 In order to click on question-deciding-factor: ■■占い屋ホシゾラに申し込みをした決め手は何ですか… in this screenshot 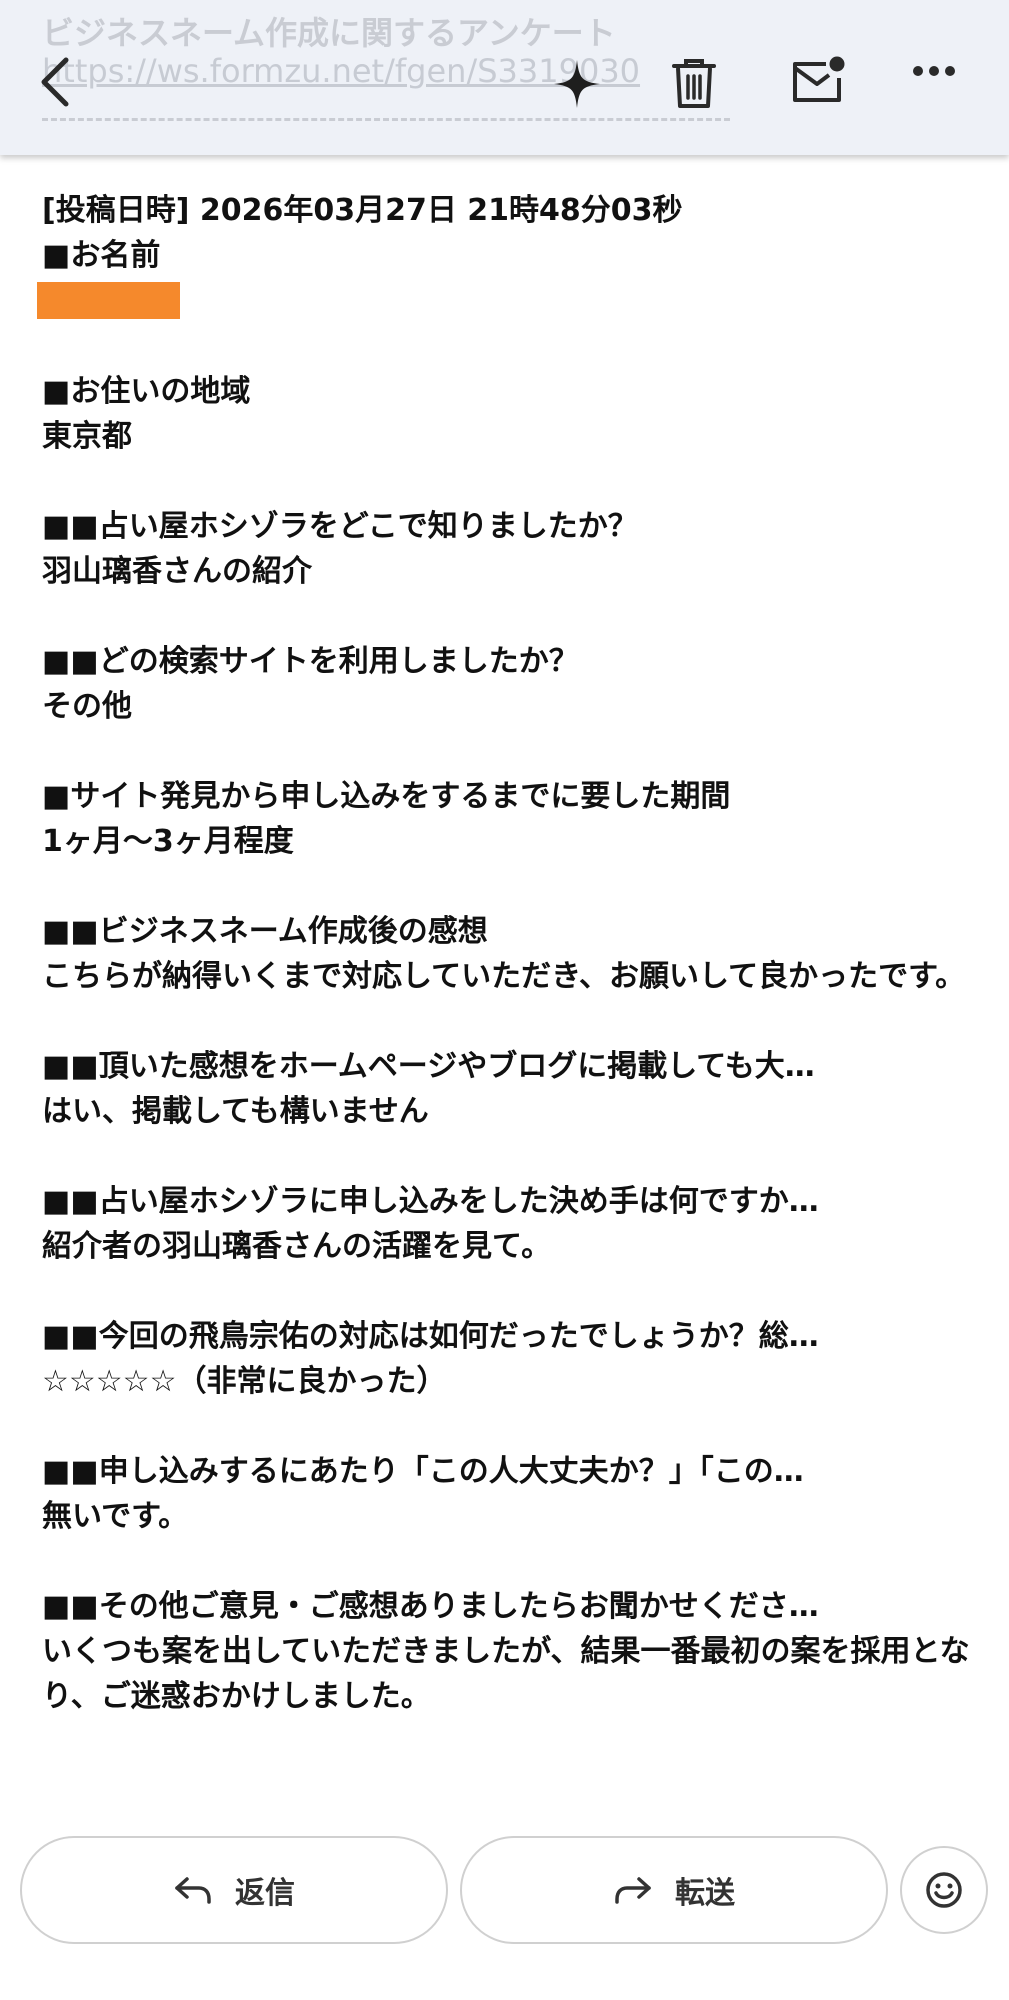, I will do `click(430, 1201)`.